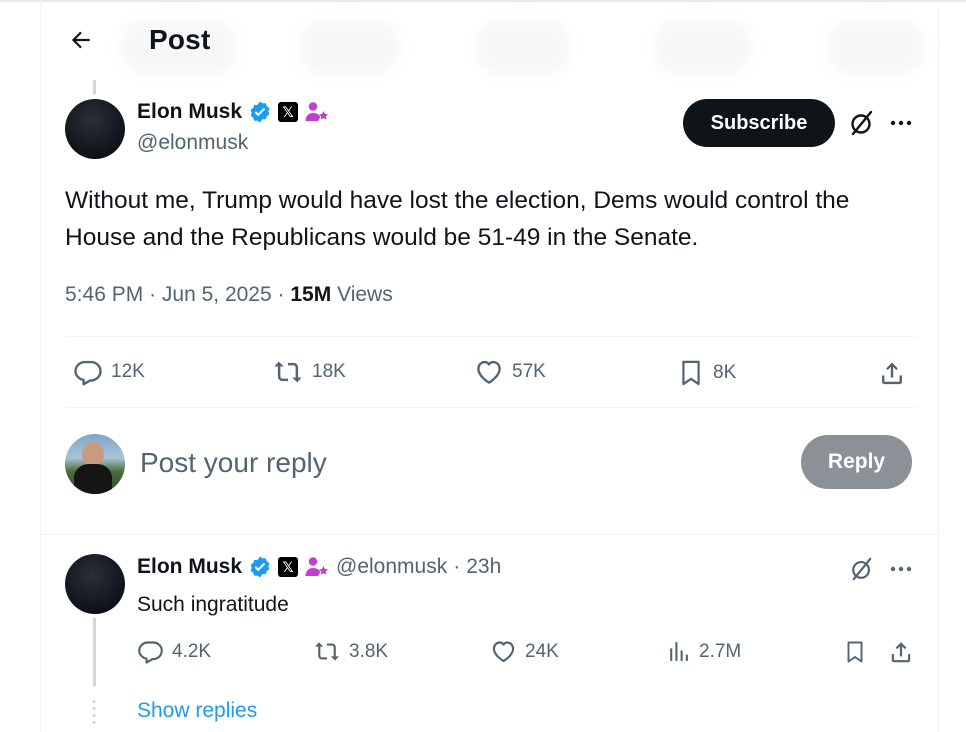 Image resolution: width=966 pixels, height=732 pixels. What do you see at coordinates (542, 651) in the screenshot?
I see `like-count: 24K` at bounding box center [542, 651].